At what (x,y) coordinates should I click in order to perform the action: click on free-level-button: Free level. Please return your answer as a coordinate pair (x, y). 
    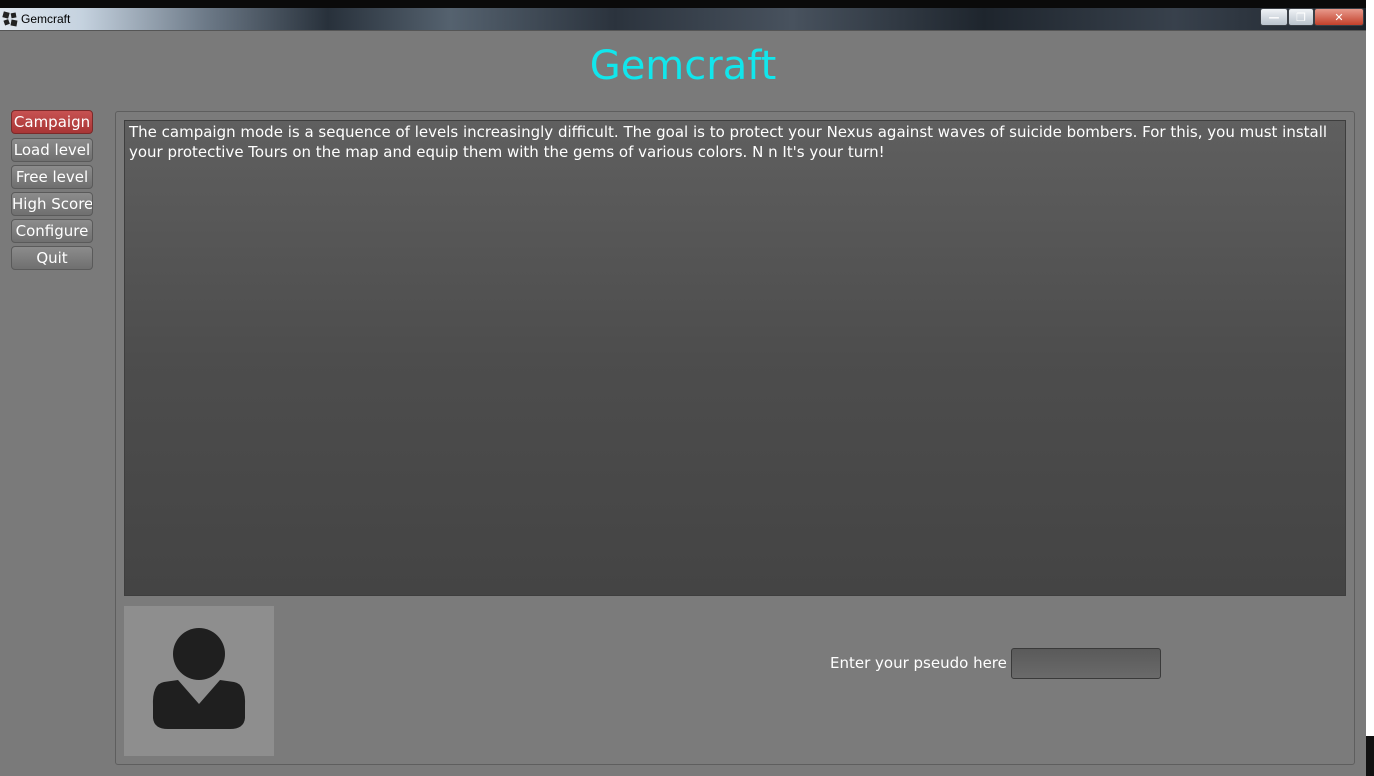
    Looking at the image, I should click on (52, 177).